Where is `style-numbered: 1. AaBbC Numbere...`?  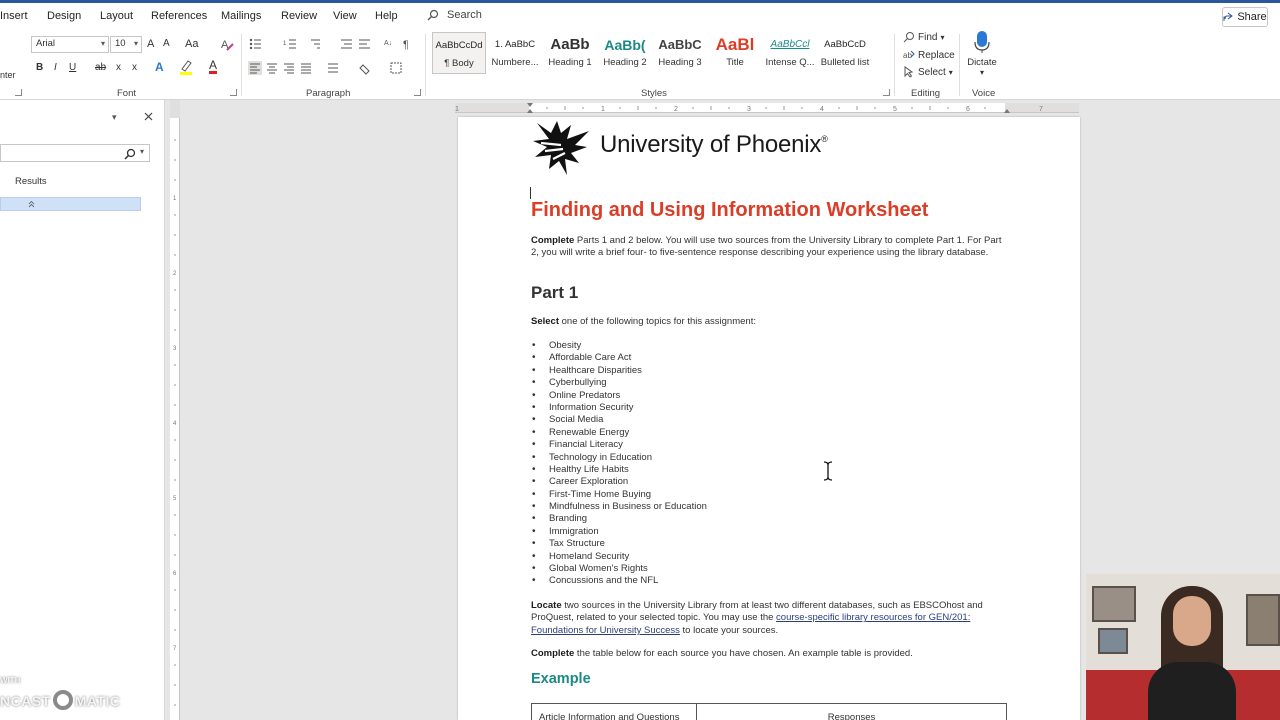
style-numbered: 1. AaBbC Numbere... is located at coordinates (515, 53).